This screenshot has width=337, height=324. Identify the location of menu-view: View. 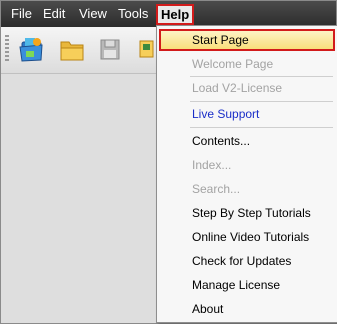
(93, 14).